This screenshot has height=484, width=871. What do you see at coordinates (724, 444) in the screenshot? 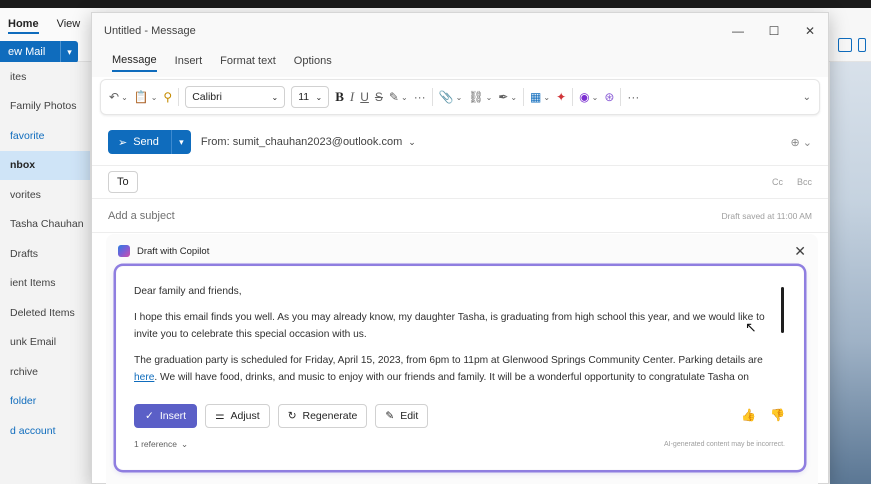
I see `ai-disclaimer: AI-generated content may be incorrect.` at bounding box center [724, 444].